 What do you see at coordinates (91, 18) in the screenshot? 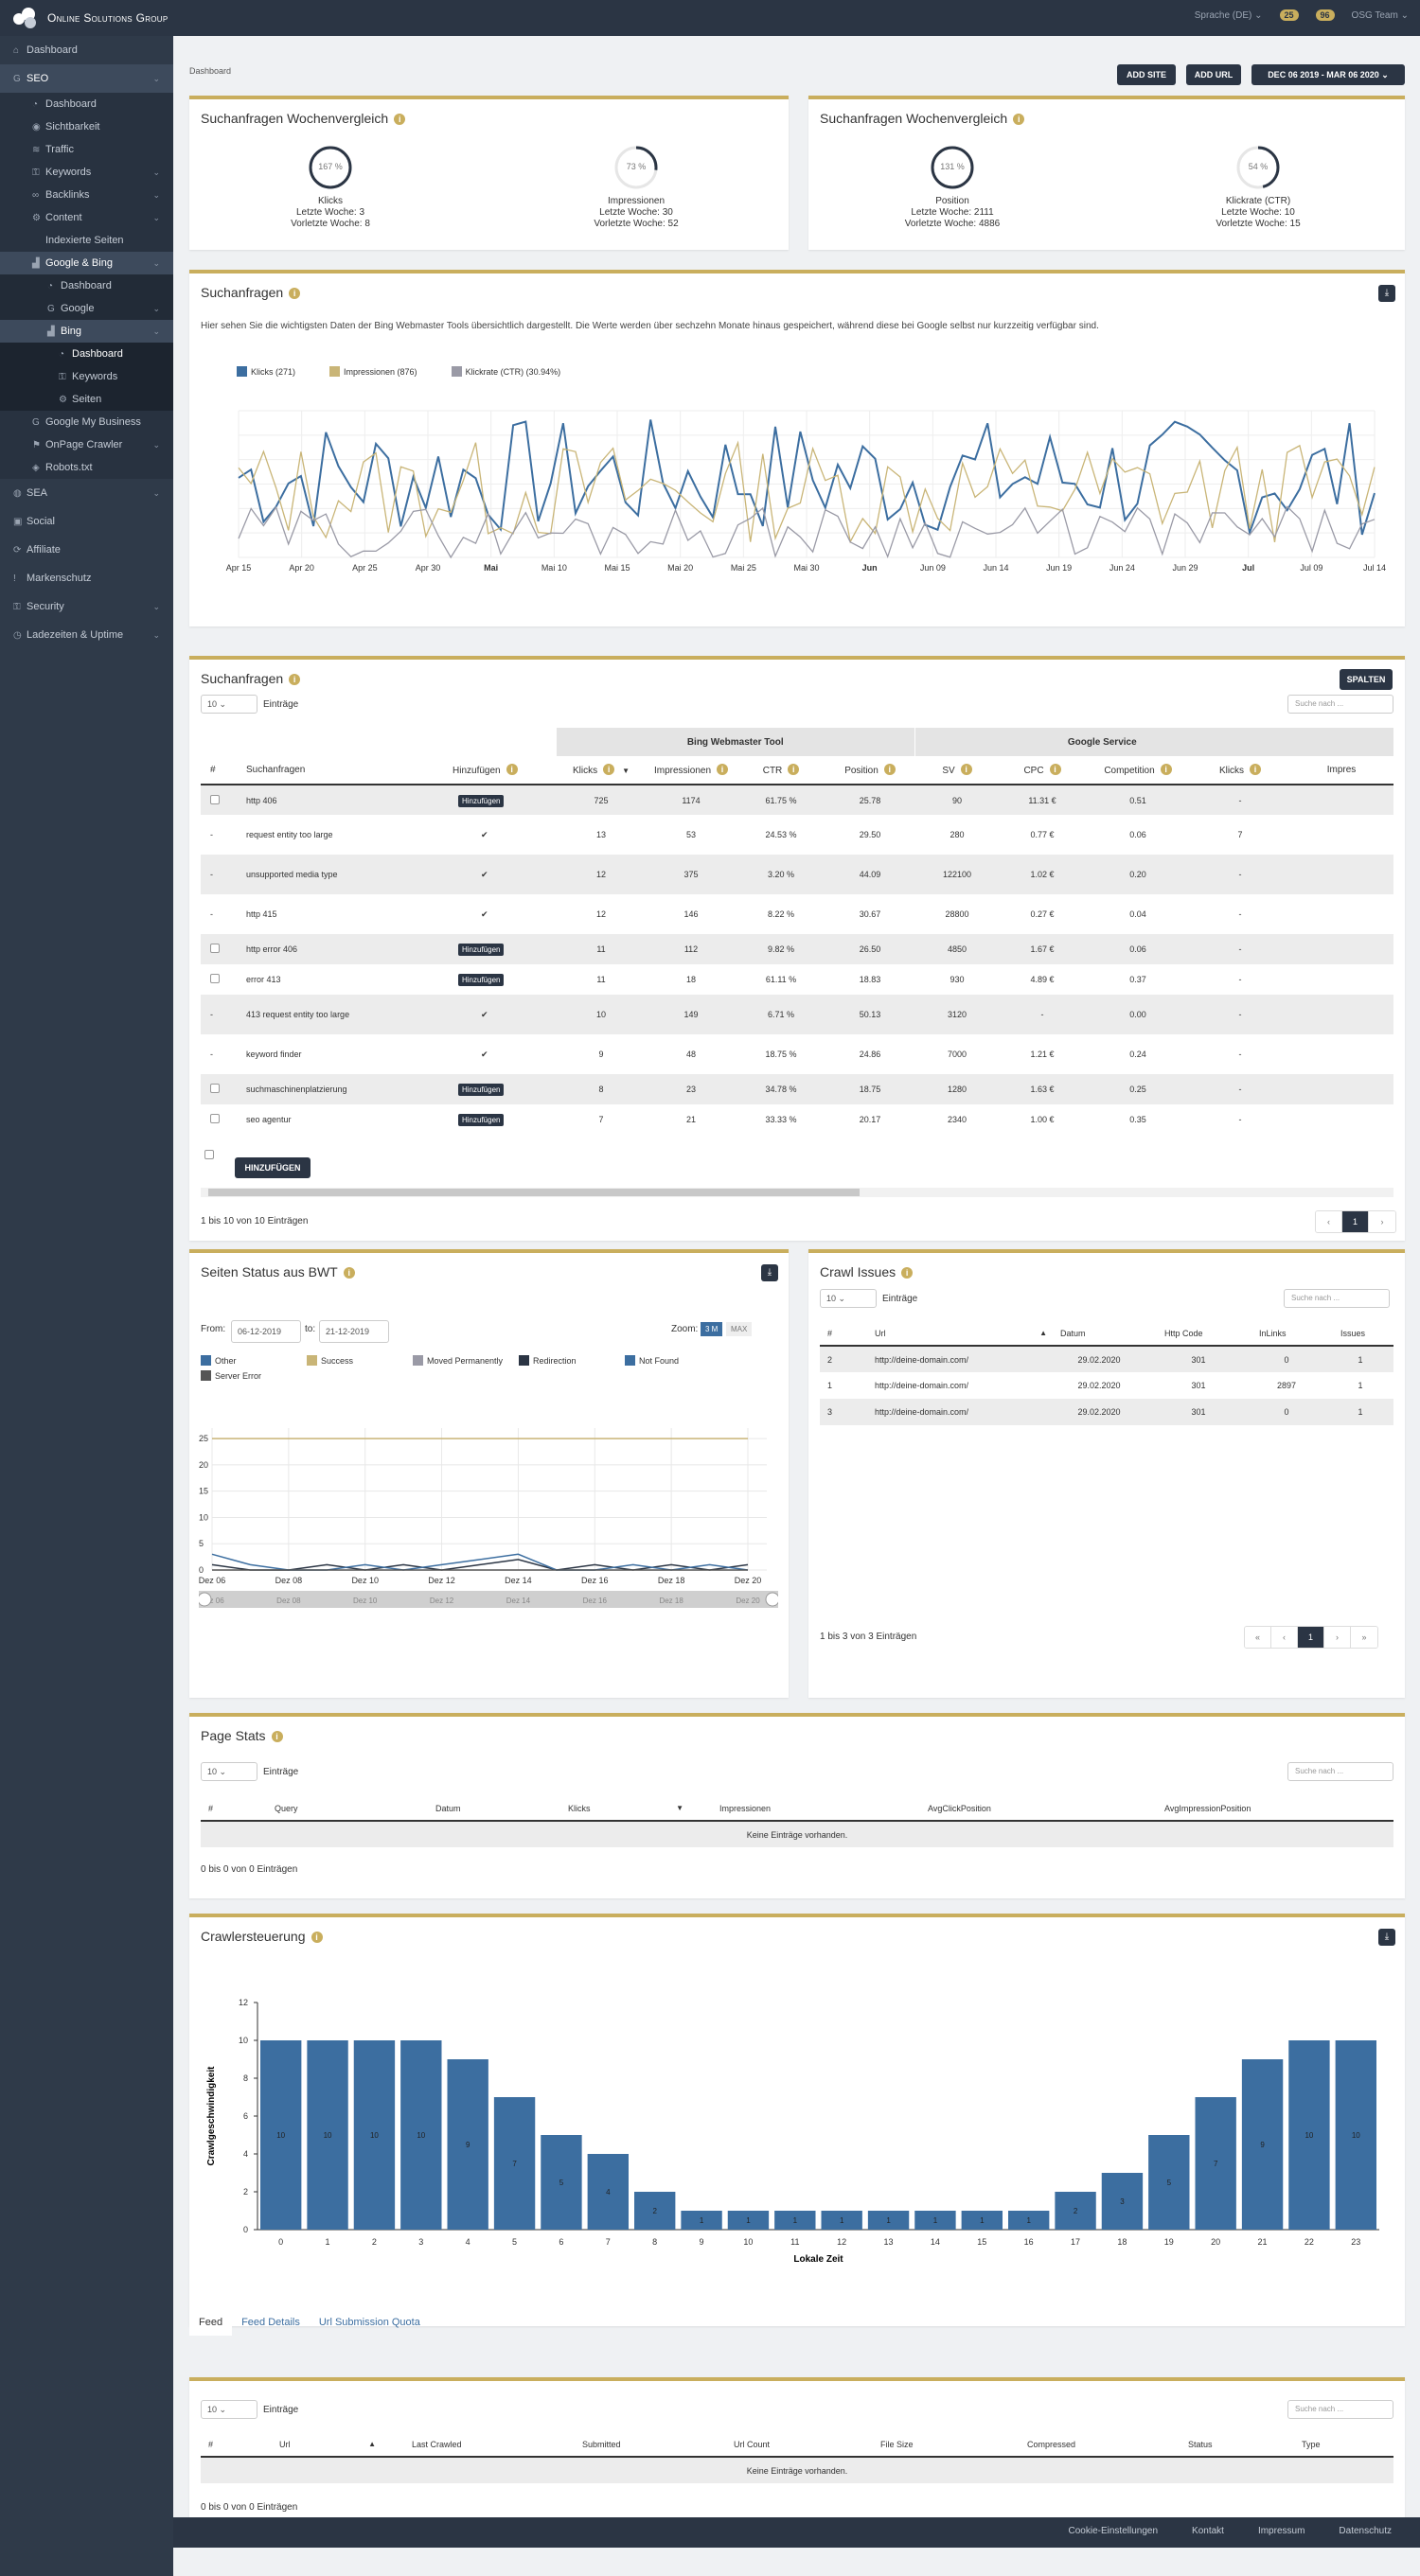
I see `brand-logo: Online Solutions Group` at bounding box center [91, 18].